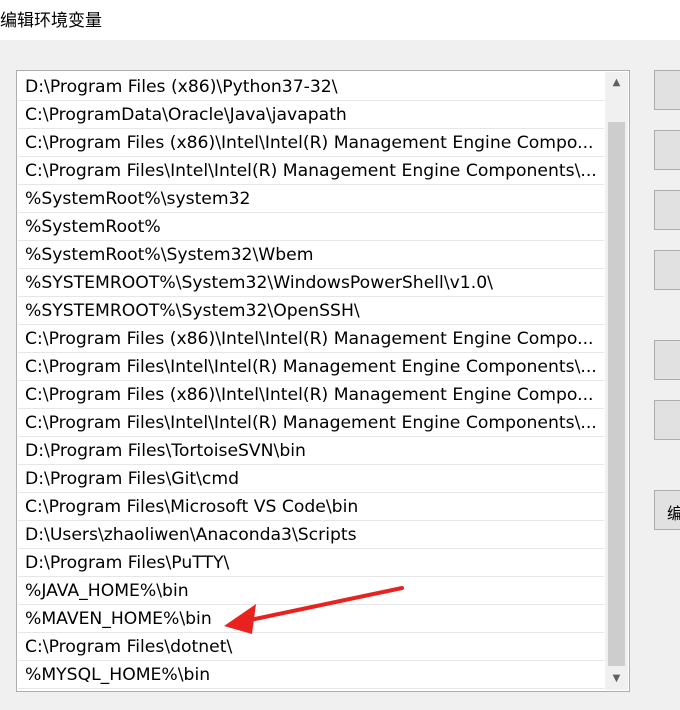  What do you see at coordinates (673, 513) in the screenshot?
I see `edit-text-button-label: 编` at bounding box center [673, 513].